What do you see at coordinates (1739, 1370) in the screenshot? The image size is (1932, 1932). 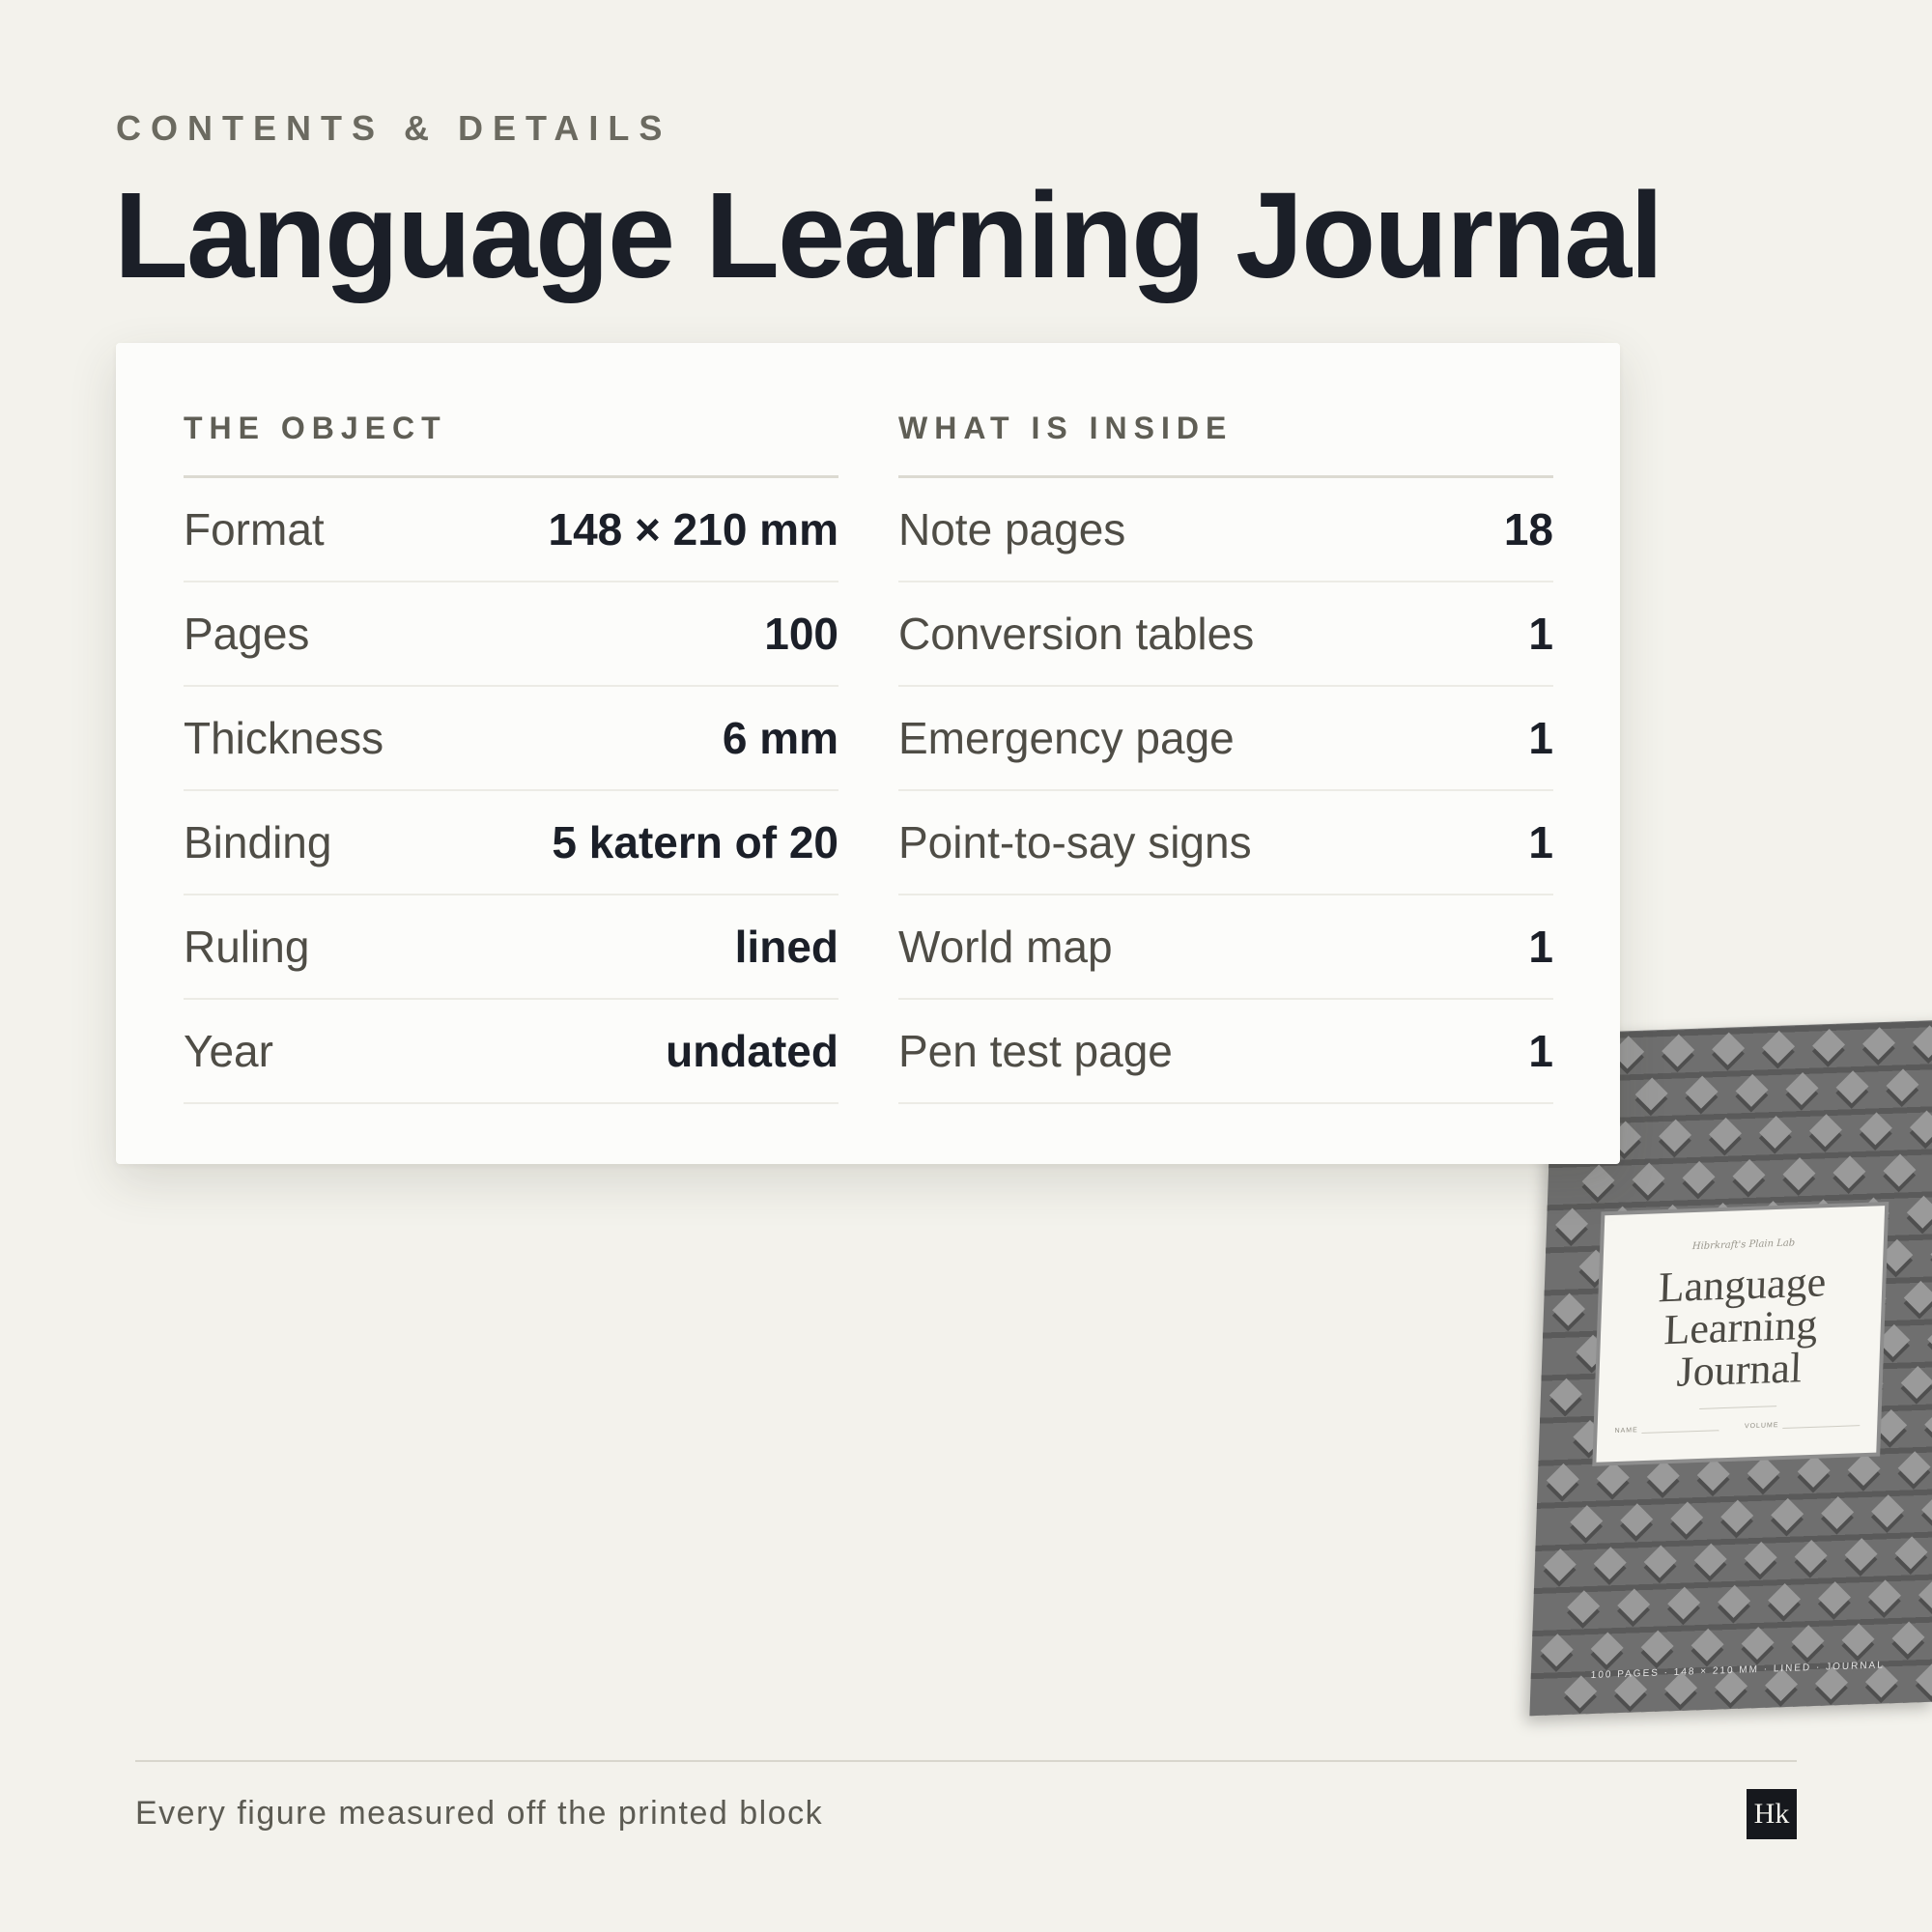 I see `cover-title-line: Journal` at bounding box center [1739, 1370].